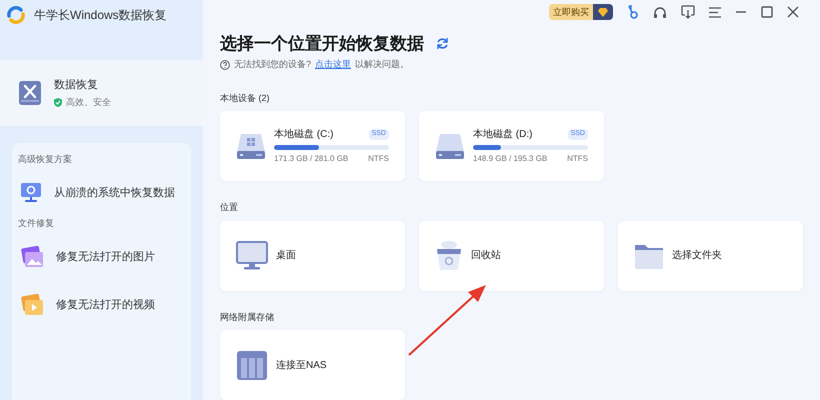  I want to click on location-card: 选择文件夹, so click(710, 255).